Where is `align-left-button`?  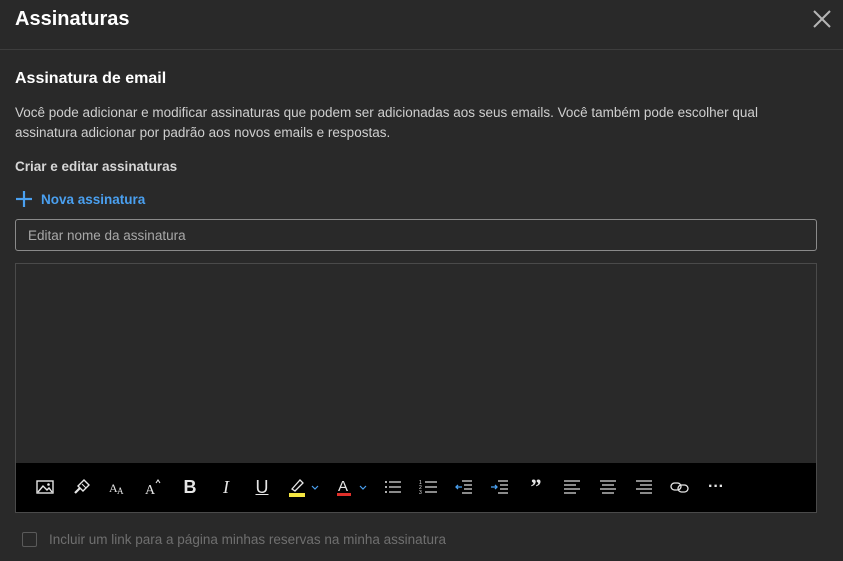
align-left-button is located at coordinates (572, 487).